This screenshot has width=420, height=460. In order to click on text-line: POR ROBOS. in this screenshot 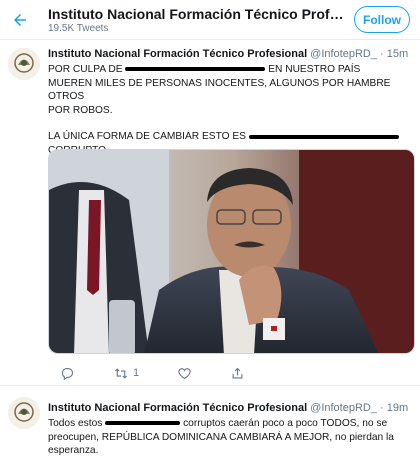, I will do `click(80, 110)`.